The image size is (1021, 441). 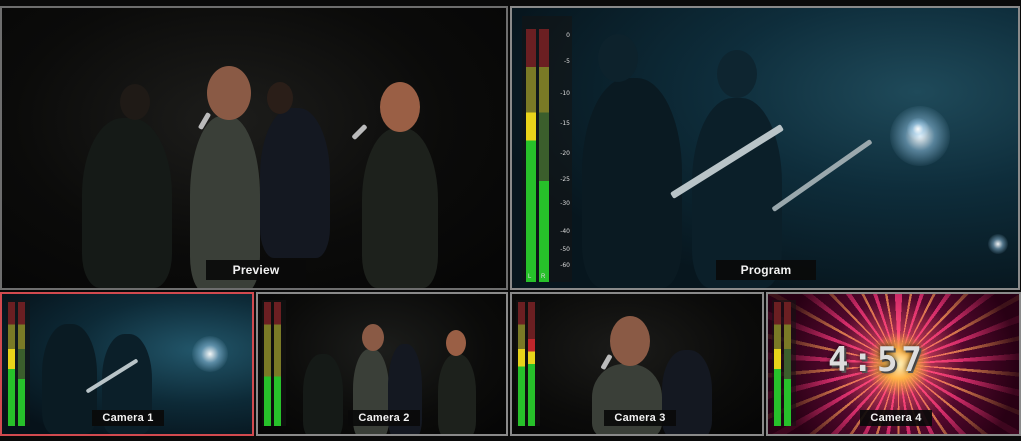 What do you see at coordinates (565, 93) in the screenshot?
I see `meter-scale-label: -10` at bounding box center [565, 93].